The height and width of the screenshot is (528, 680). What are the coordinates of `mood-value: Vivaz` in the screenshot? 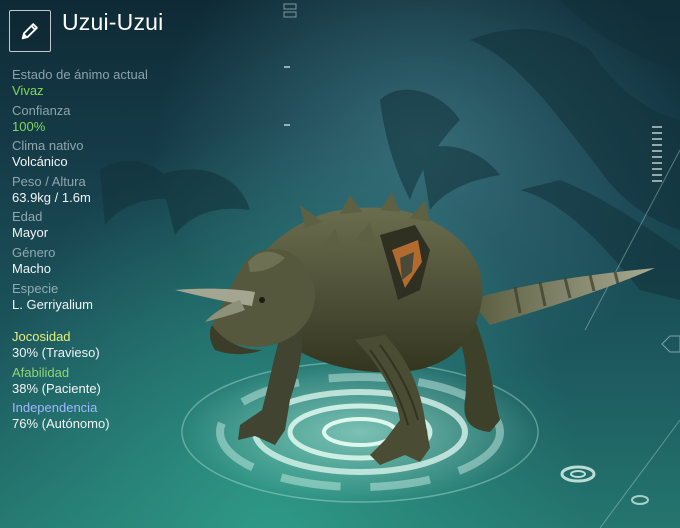 It's located at (28, 90).